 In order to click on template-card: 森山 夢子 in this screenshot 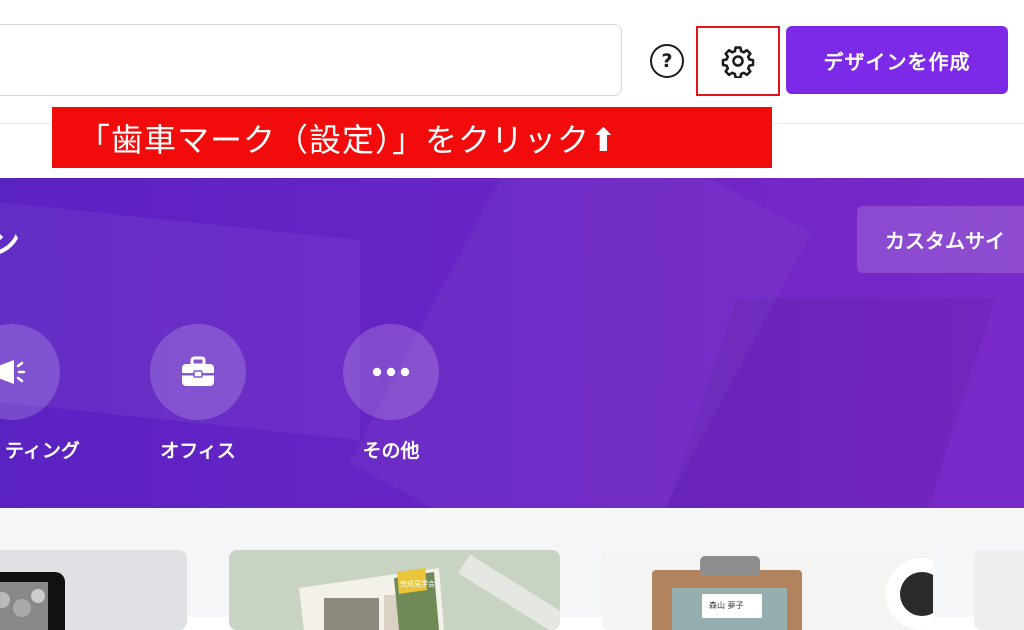, I will do `click(767, 590)`.